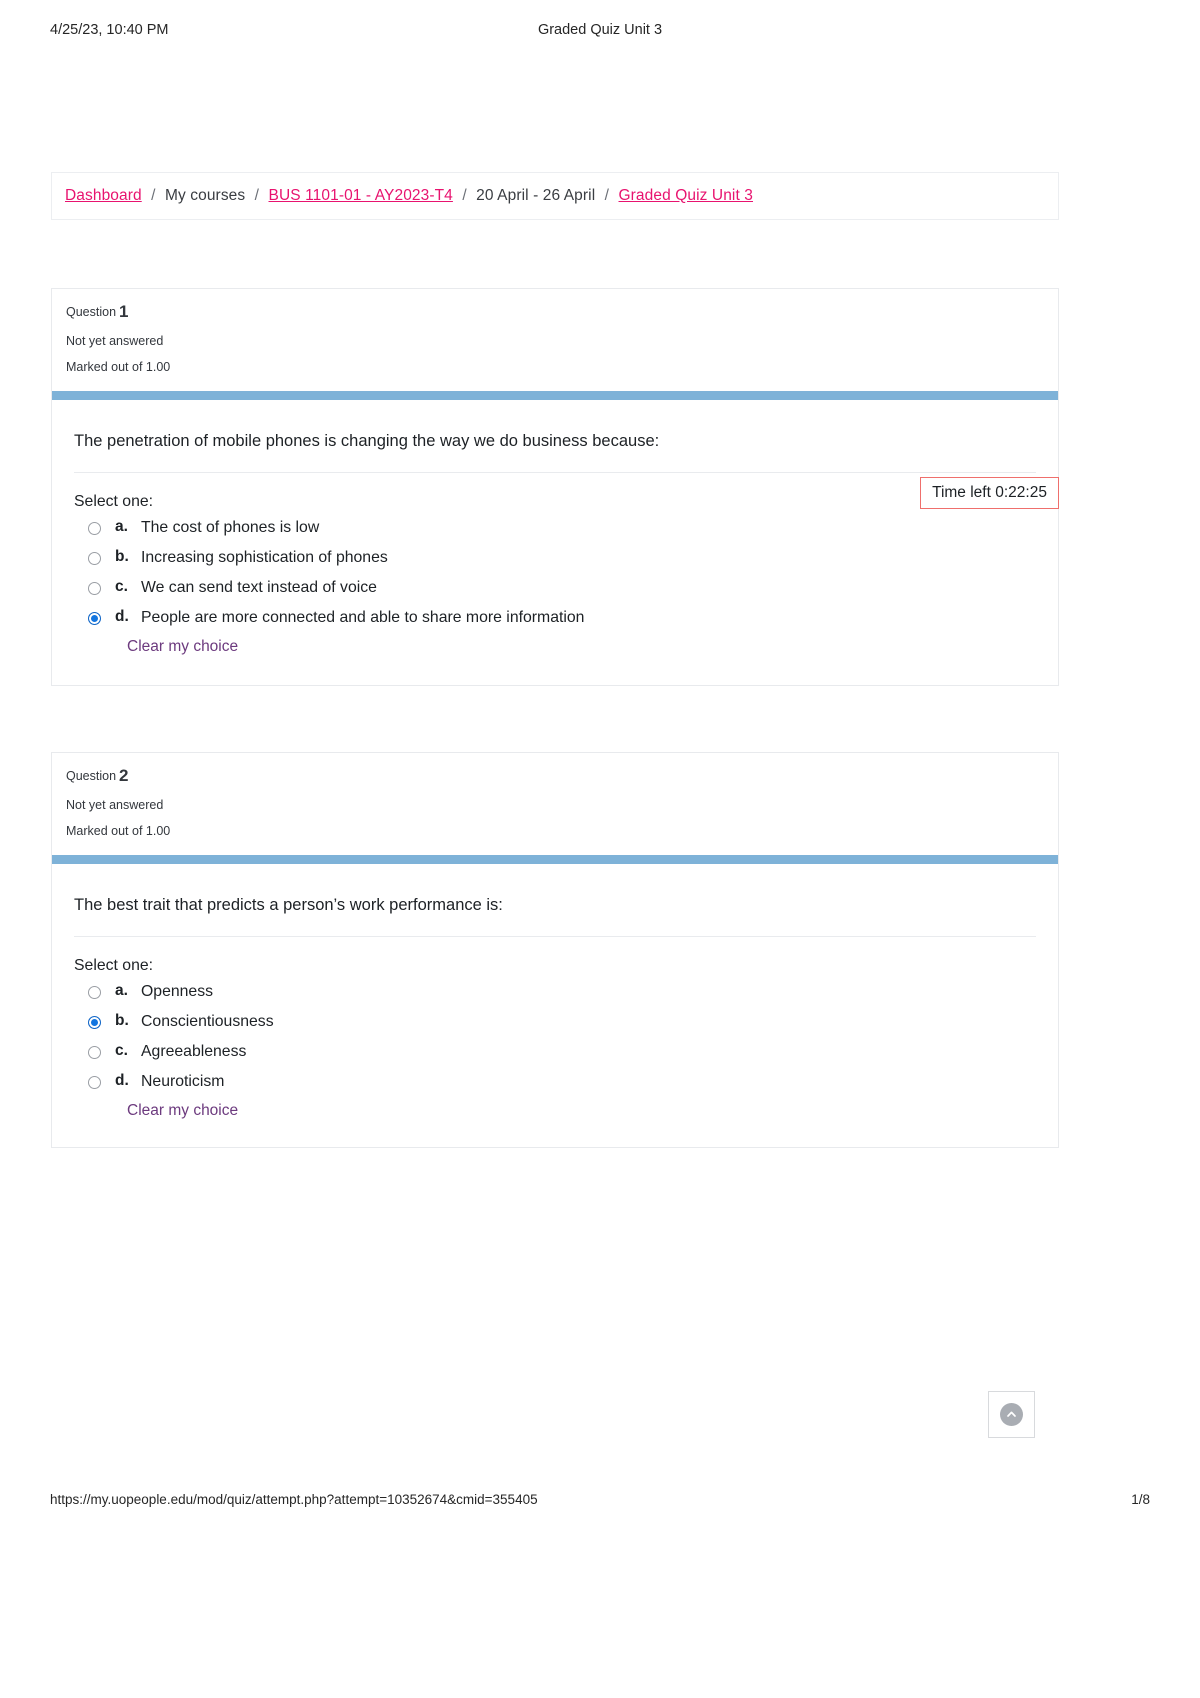 The height and width of the screenshot is (1698, 1200). What do you see at coordinates (562, 776) in the screenshot?
I see `question-number-row: Question 2` at bounding box center [562, 776].